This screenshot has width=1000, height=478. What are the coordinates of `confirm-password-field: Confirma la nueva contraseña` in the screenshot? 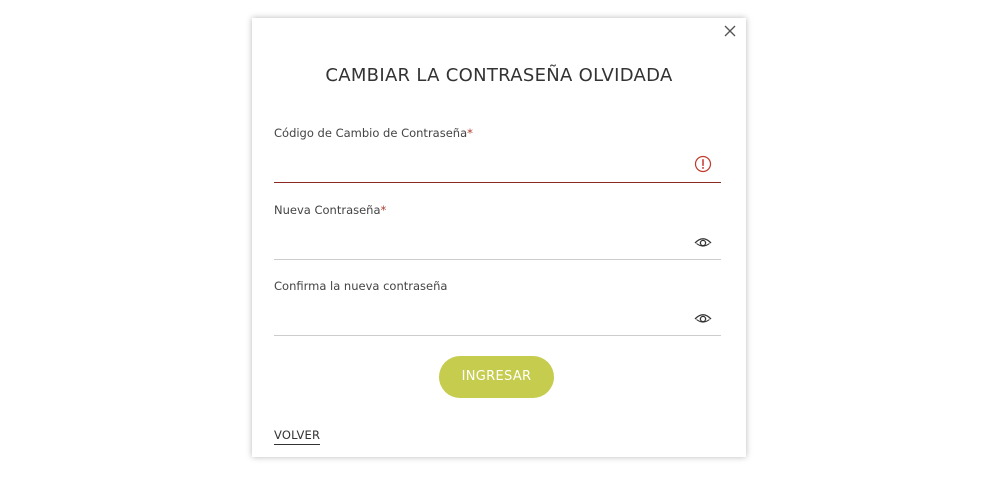 It's located at (497, 307).